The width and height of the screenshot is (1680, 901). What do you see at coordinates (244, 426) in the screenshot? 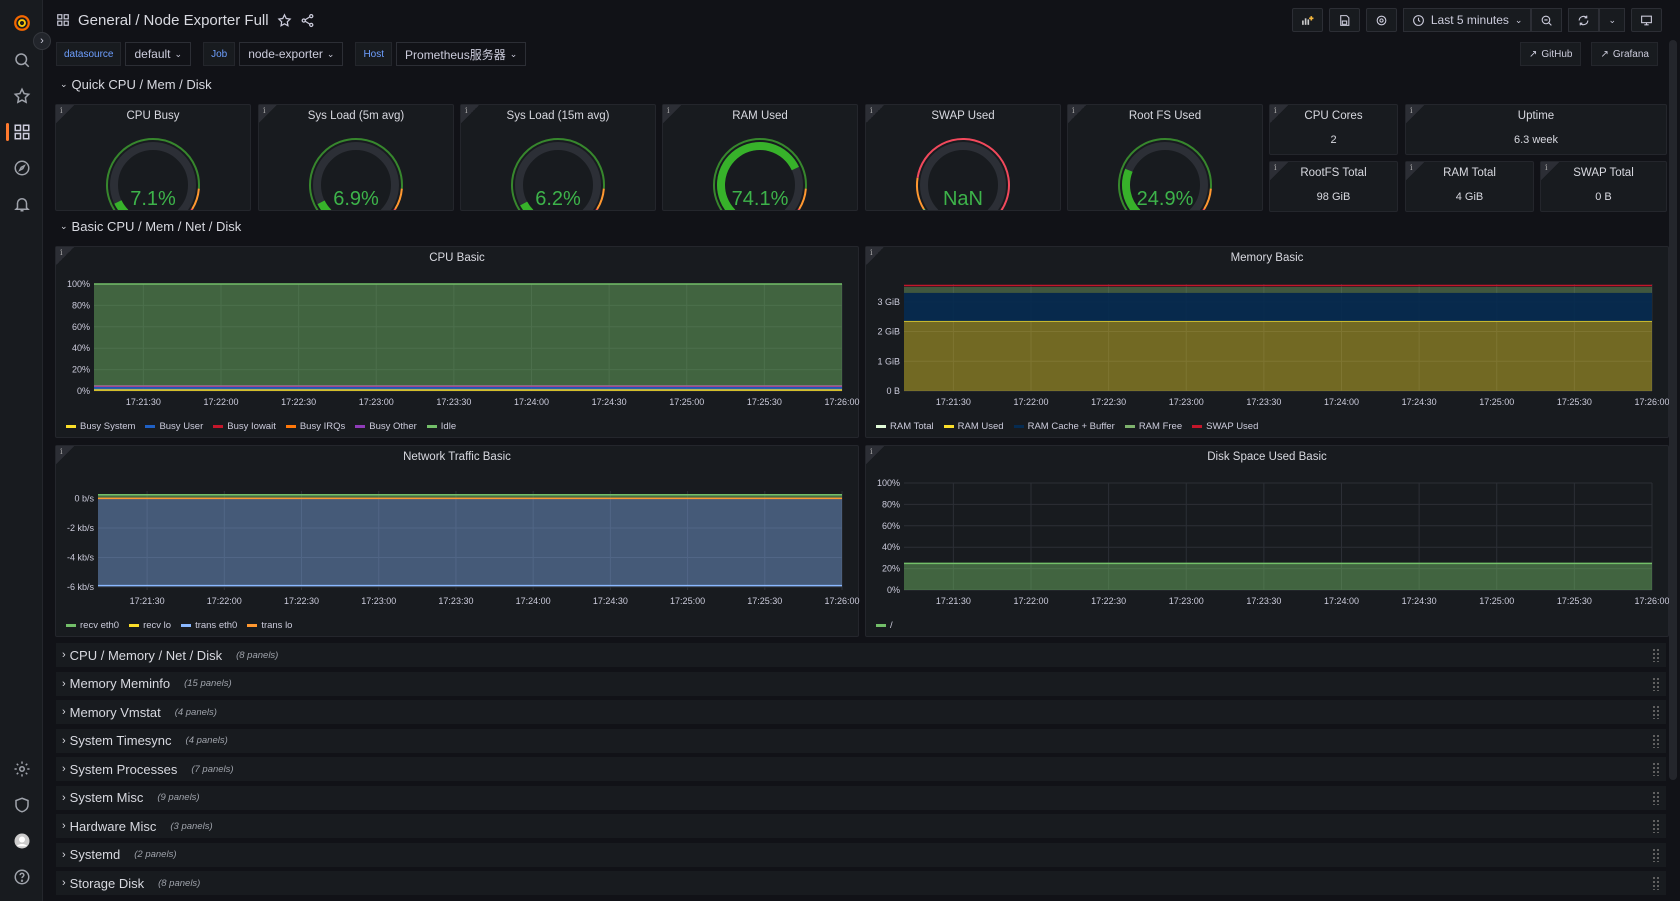
I see `legend-item: Busy Iowait` at bounding box center [244, 426].